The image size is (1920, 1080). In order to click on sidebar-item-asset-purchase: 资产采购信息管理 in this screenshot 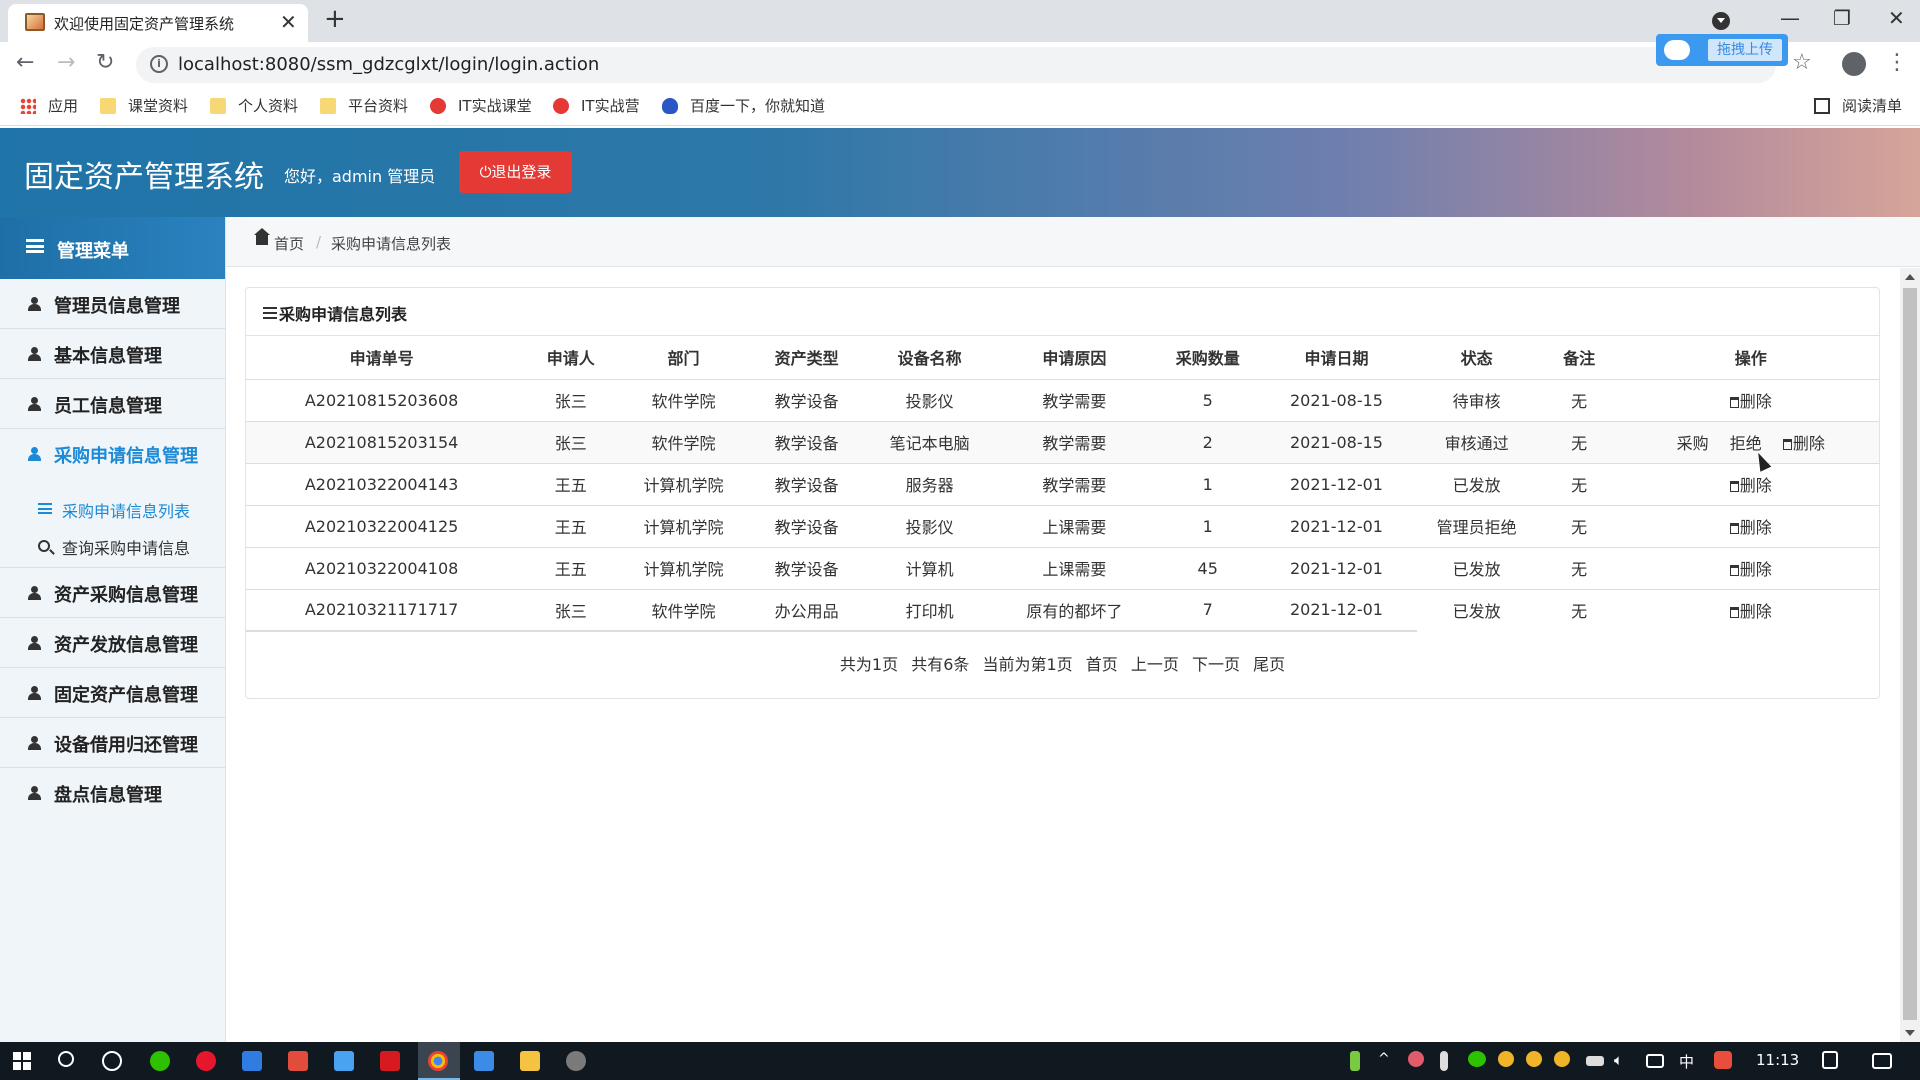, I will do `click(112, 593)`.